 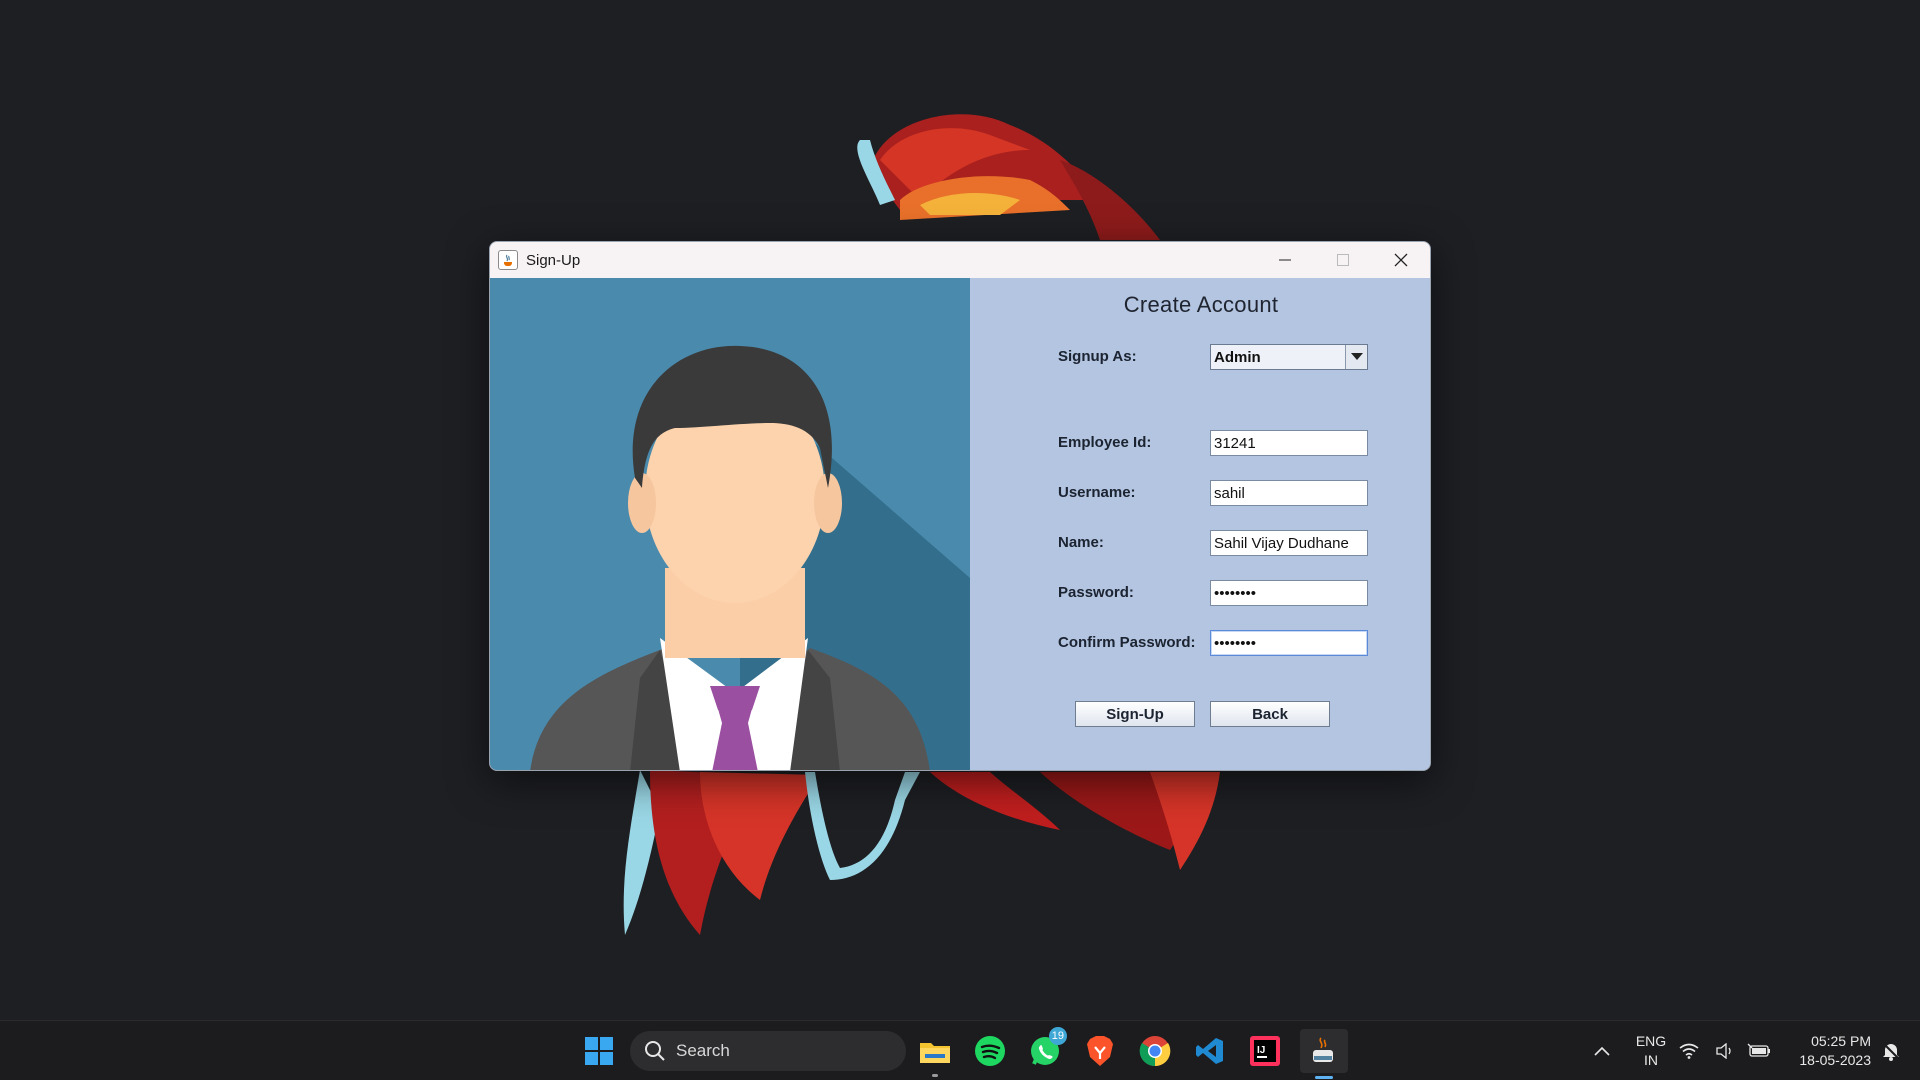 What do you see at coordinates (1324, 1077) in the screenshot?
I see `active-window-indicator` at bounding box center [1324, 1077].